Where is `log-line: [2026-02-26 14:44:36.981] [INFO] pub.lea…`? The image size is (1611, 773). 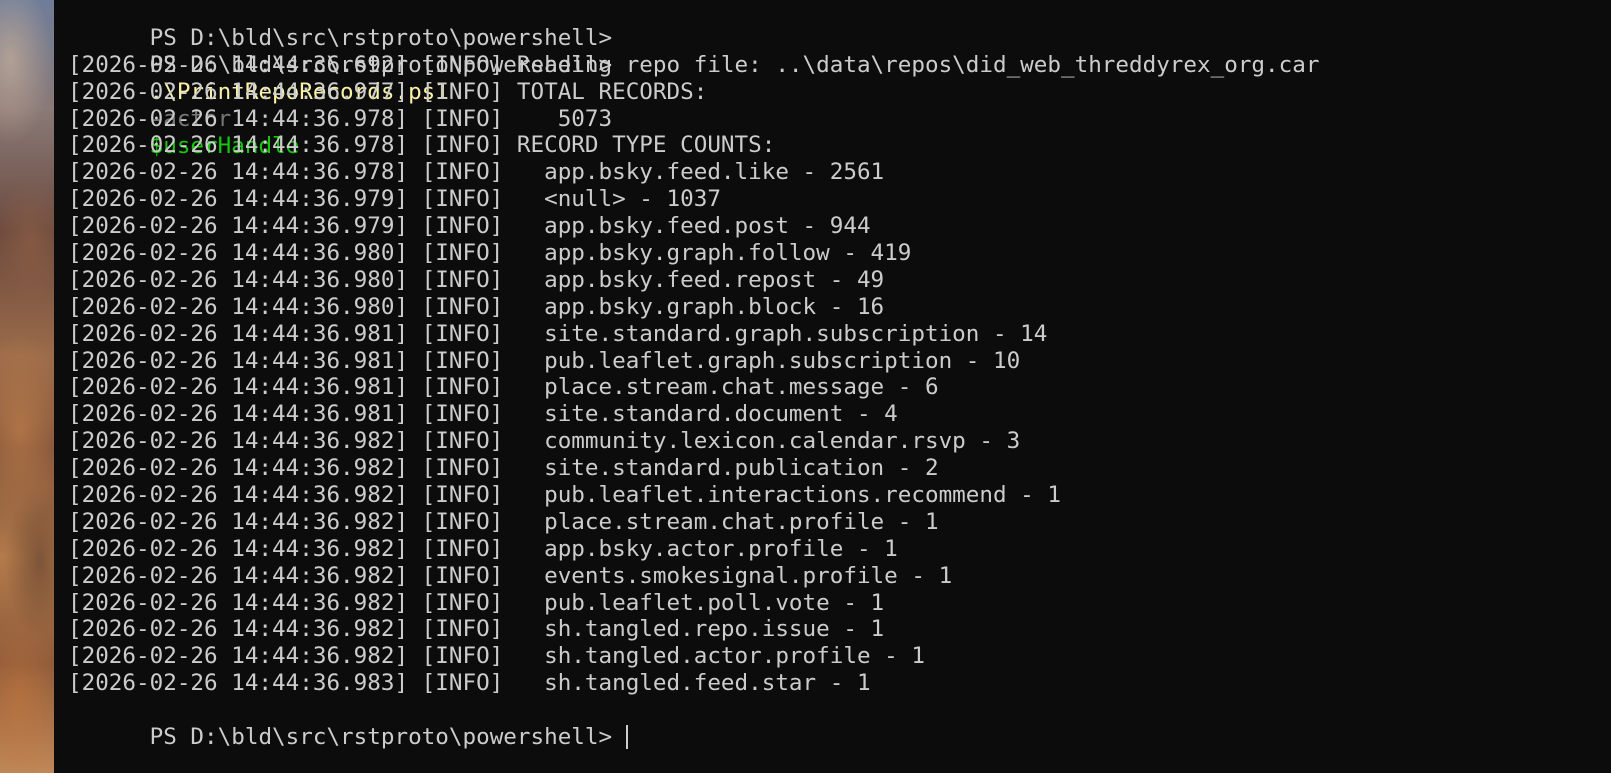
log-line: [2026-02-26 14:44:36.981] [INFO] pub.lea… is located at coordinates (544, 360).